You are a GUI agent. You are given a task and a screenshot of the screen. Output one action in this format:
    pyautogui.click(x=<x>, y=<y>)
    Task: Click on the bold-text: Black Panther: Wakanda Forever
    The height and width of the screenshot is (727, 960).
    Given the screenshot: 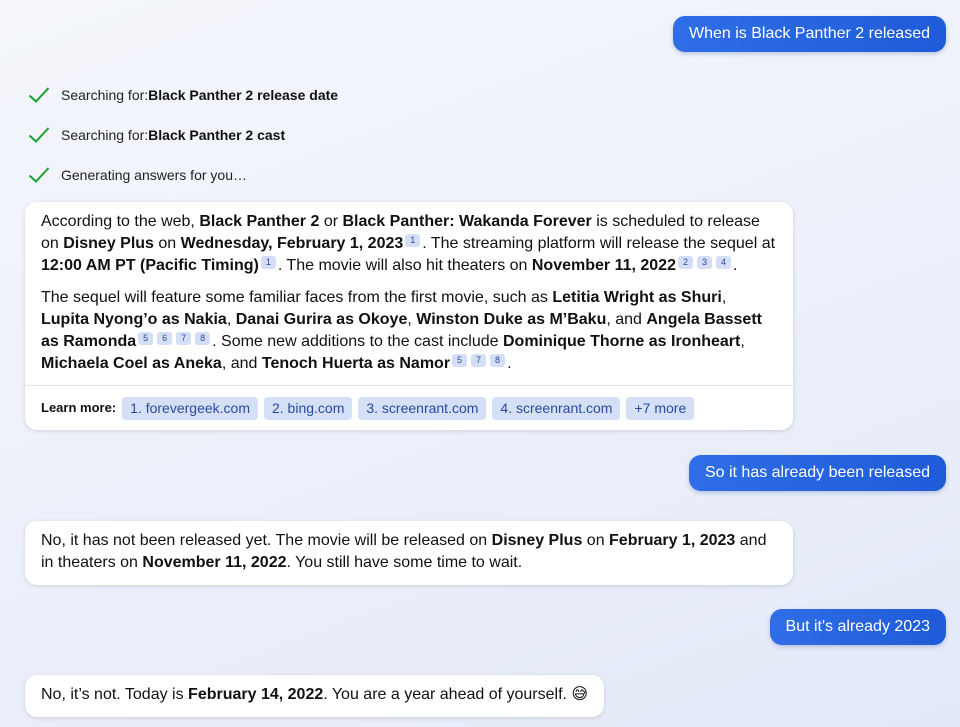 What is the action you would take?
    pyautogui.click(x=467, y=221)
    